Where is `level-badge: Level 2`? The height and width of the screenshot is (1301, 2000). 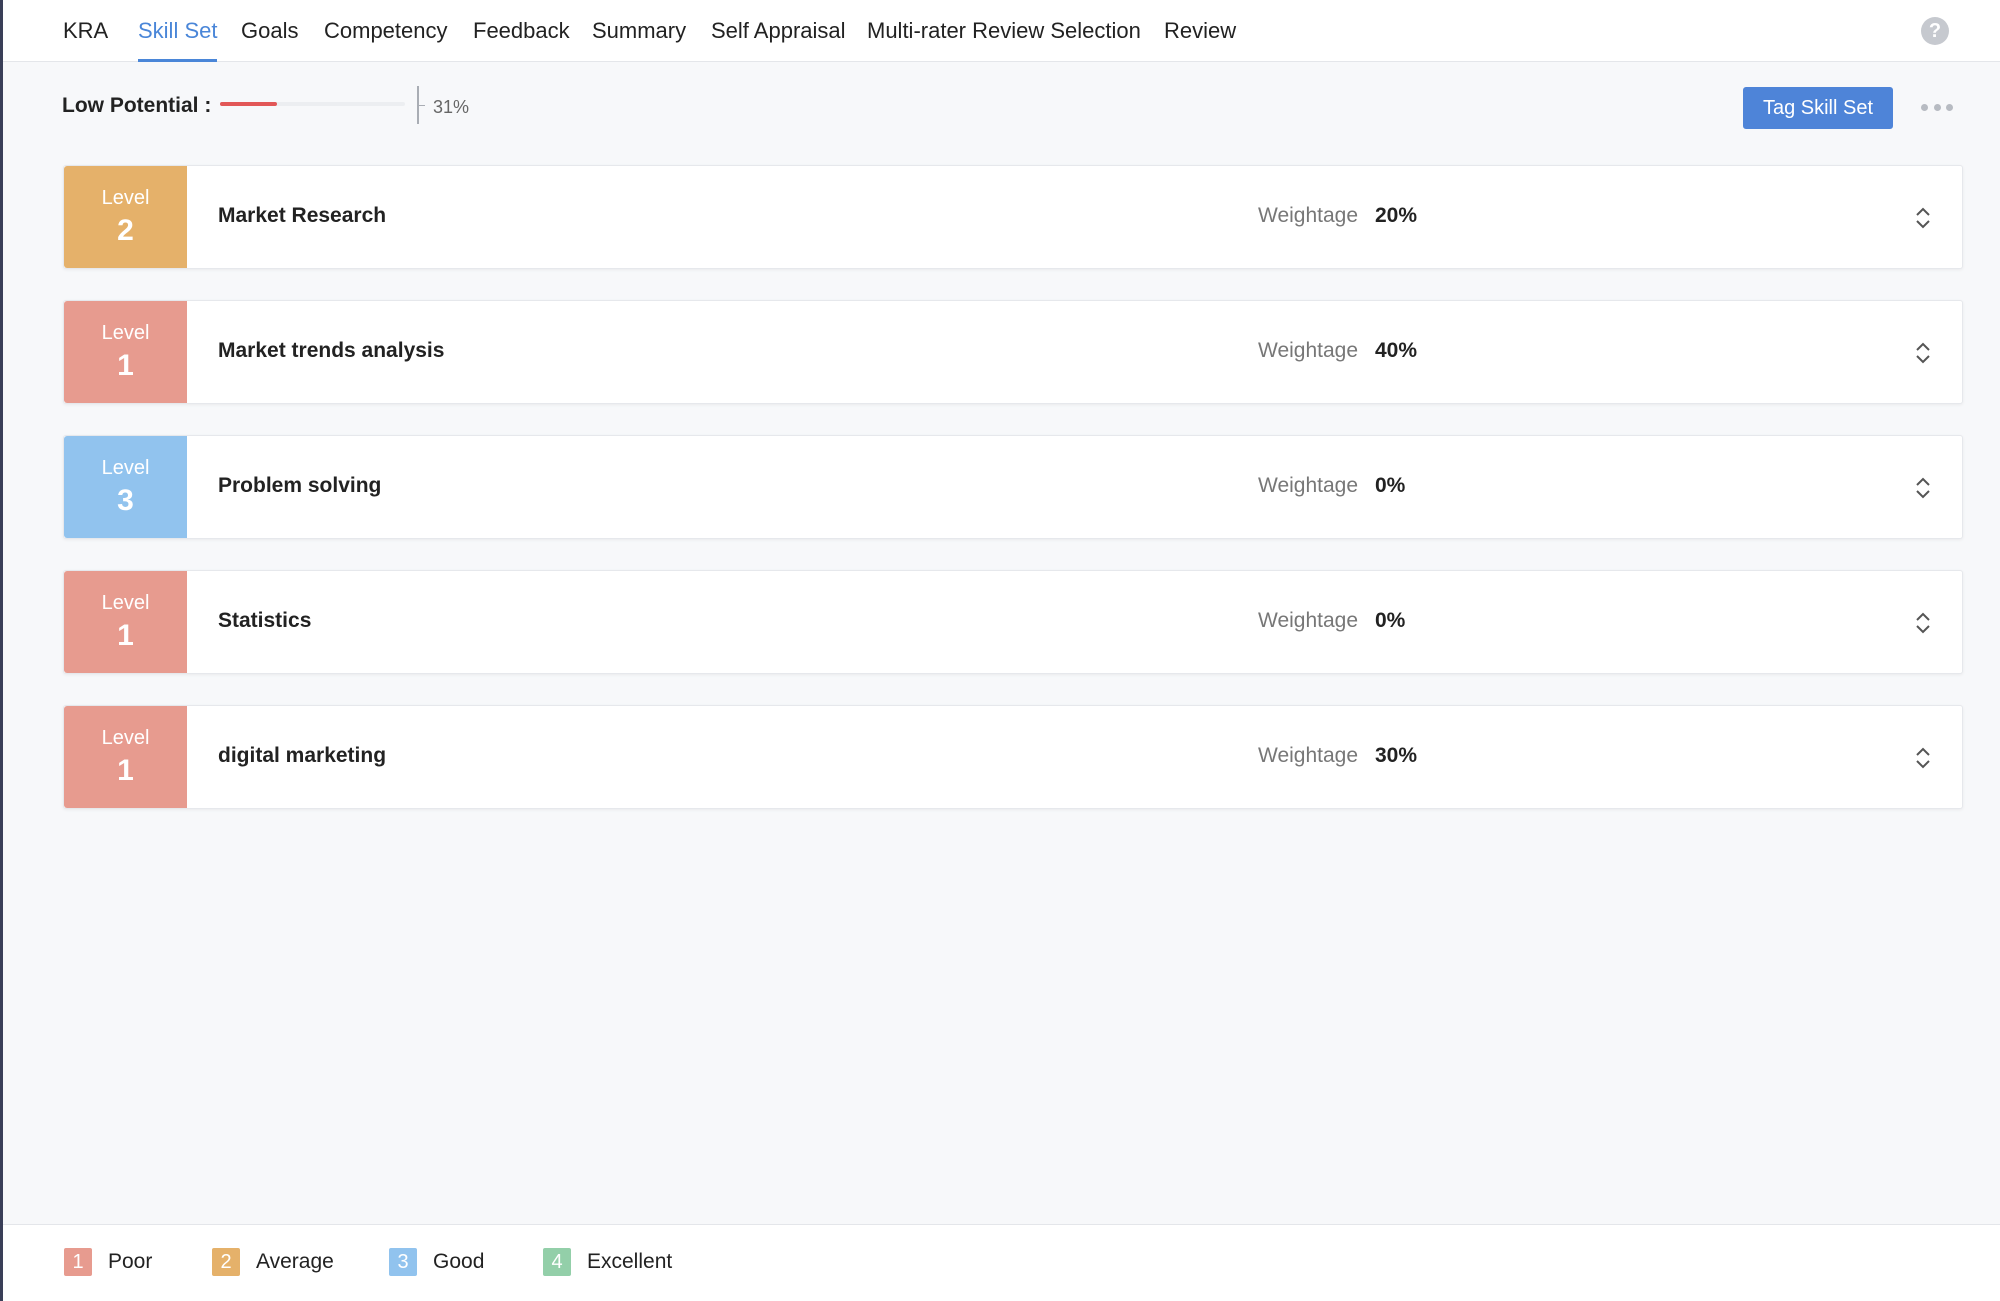 level-badge: Level 2 is located at coordinates (125, 217).